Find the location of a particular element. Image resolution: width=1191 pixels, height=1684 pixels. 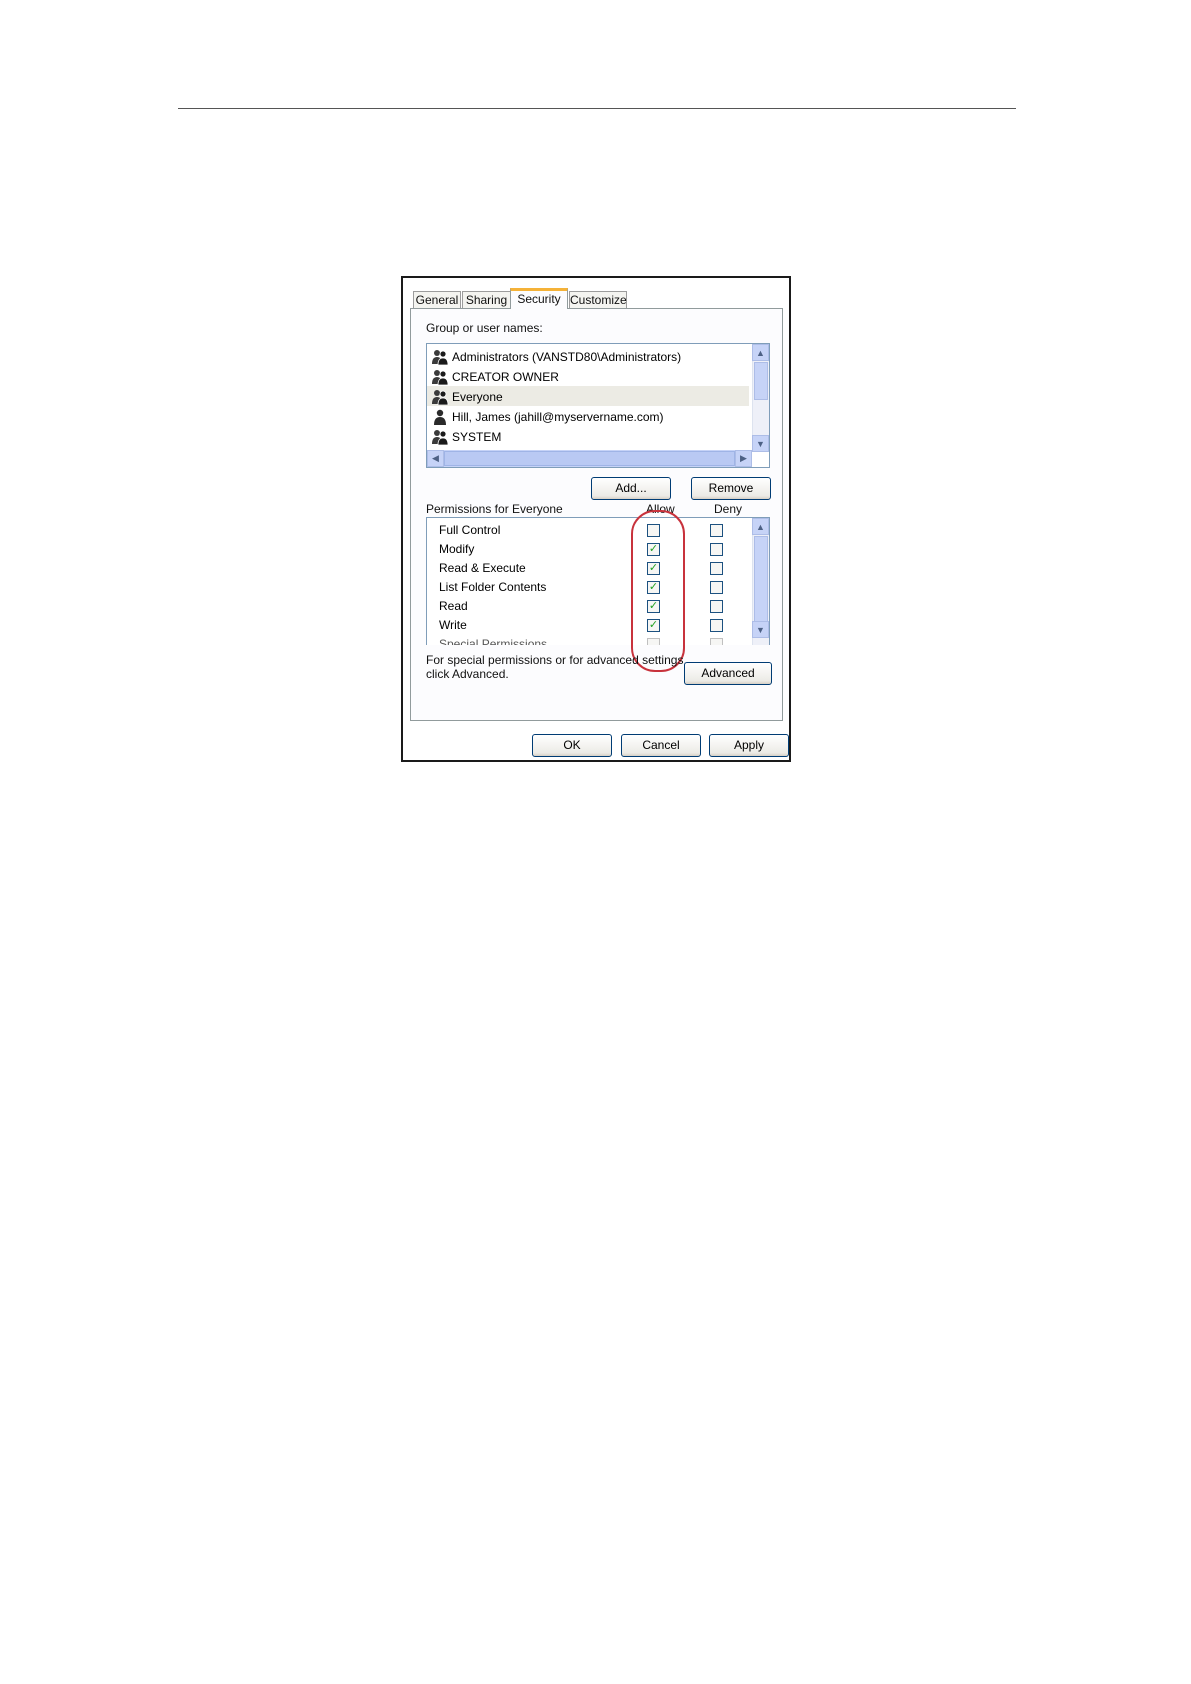

user-list-item: Administrators (VANSTD80\Administrators) is located at coordinates (590, 356).